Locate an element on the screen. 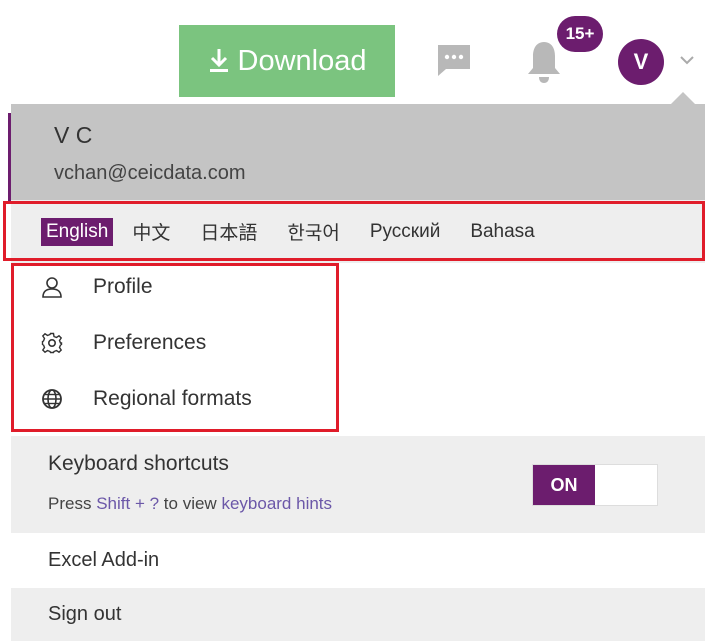 This screenshot has width=705, height=641. menu-item-preferences: Preferences is located at coordinates (123, 343).